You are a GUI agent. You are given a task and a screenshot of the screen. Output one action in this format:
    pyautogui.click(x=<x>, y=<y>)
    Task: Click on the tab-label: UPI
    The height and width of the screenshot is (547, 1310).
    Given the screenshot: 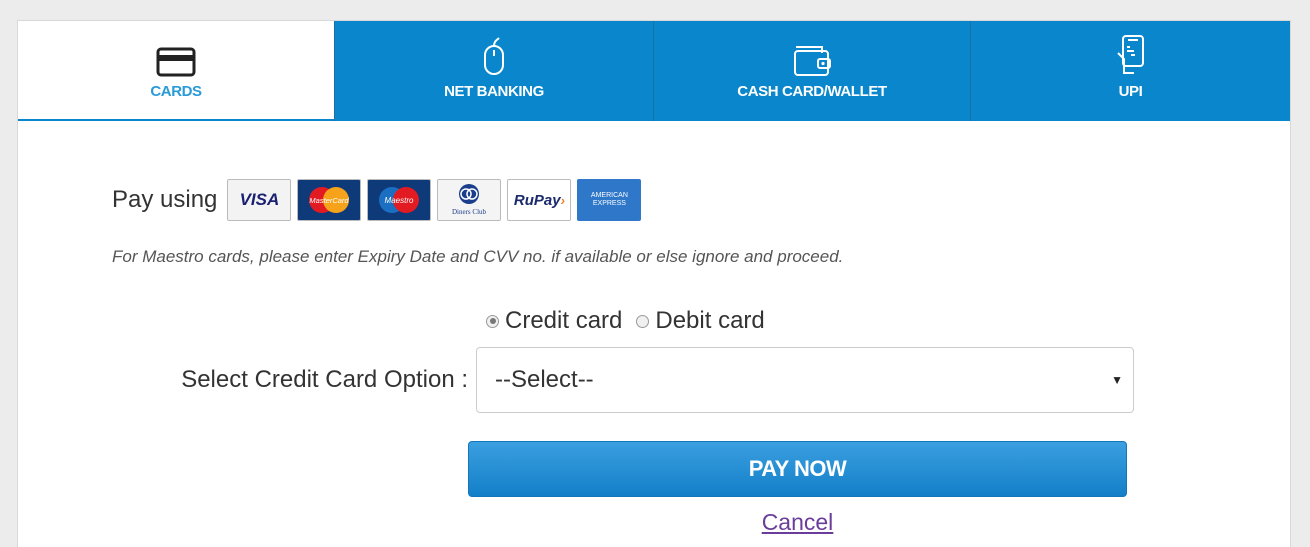 What is the action you would take?
    pyautogui.click(x=1130, y=91)
    